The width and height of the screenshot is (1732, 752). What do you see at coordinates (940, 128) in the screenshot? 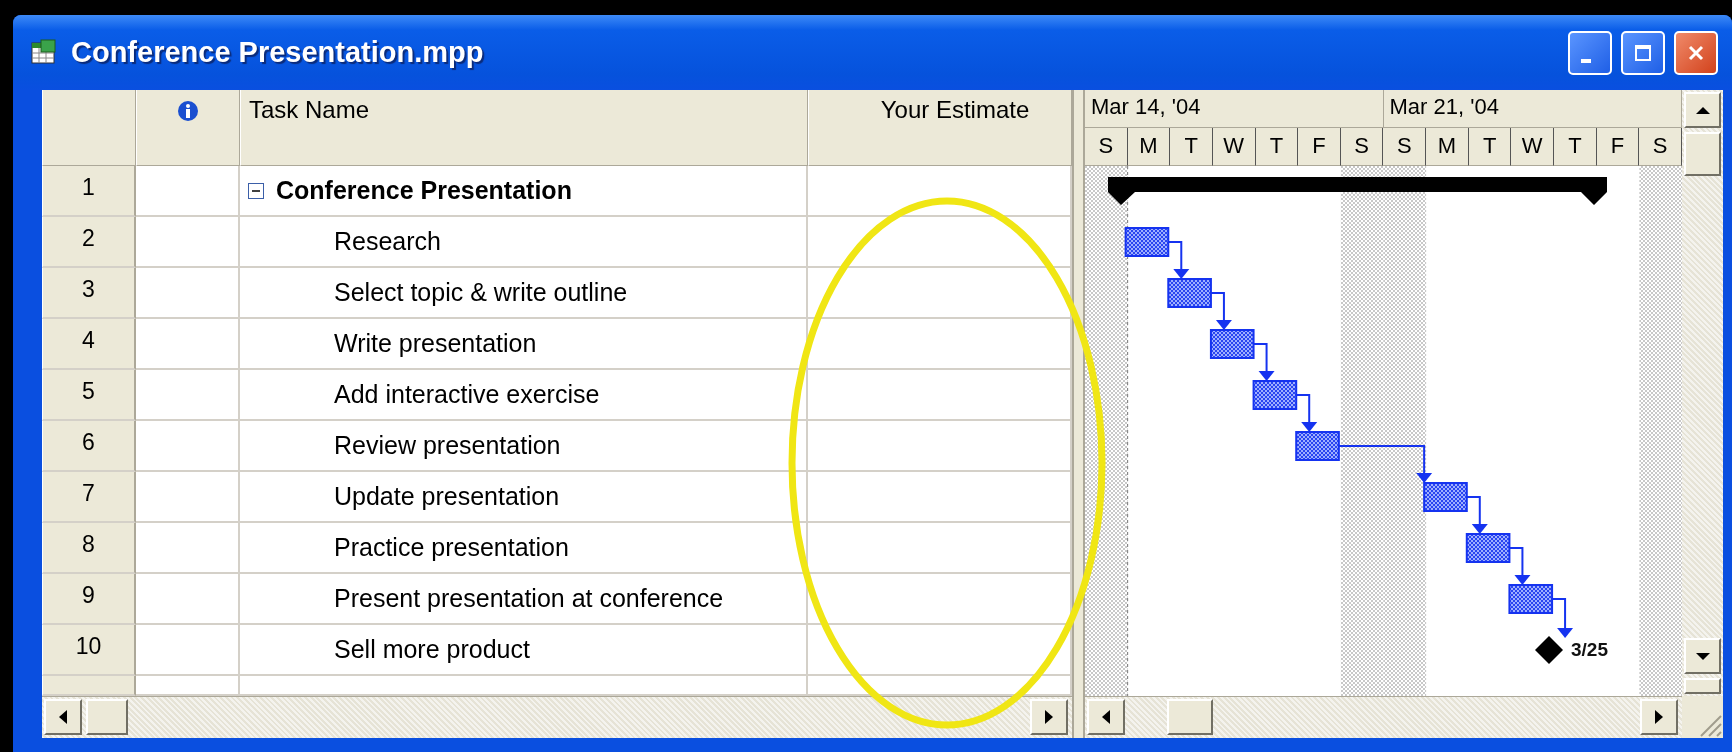
I see `column-header: Your Estimate` at bounding box center [940, 128].